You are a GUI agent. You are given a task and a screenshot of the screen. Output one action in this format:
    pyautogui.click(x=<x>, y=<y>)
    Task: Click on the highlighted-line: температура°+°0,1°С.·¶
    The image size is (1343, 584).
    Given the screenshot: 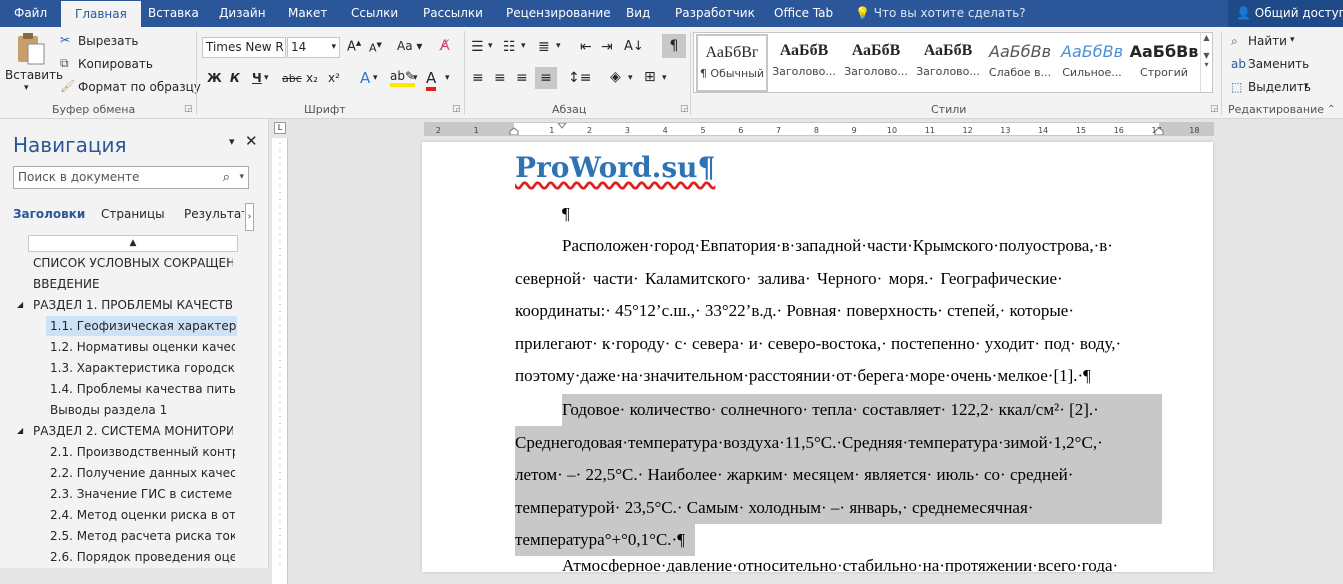 What is the action you would take?
    pyautogui.click(x=605, y=540)
    